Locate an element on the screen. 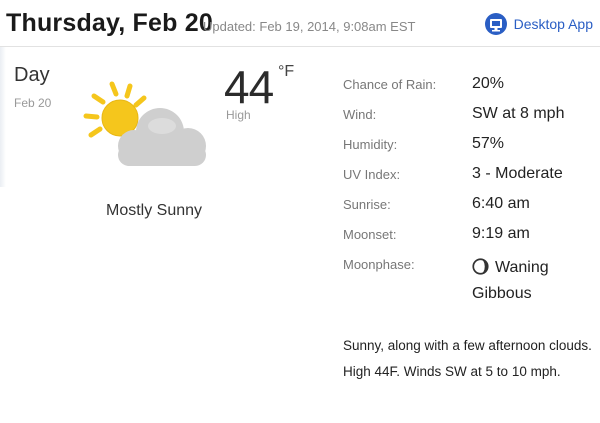 The height and width of the screenshot is (423, 600). desktop-app-label: Desktop App is located at coordinates (553, 24).